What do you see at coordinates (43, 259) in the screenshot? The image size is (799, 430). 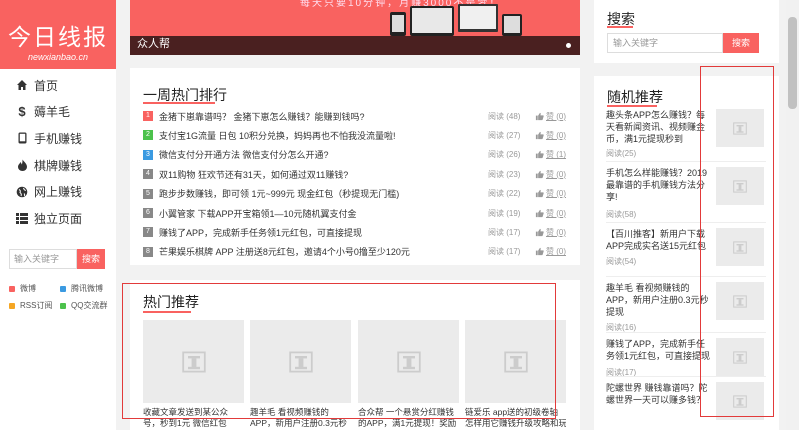 I see `sidebar-search-input: 输入关键字` at bounding box center [43, 259].